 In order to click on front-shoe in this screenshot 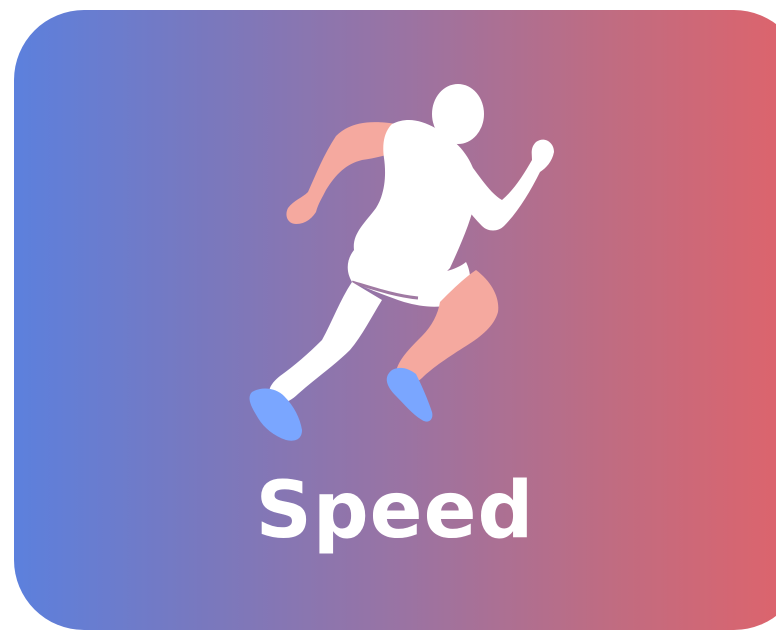, I will do `click(409, 394)`.